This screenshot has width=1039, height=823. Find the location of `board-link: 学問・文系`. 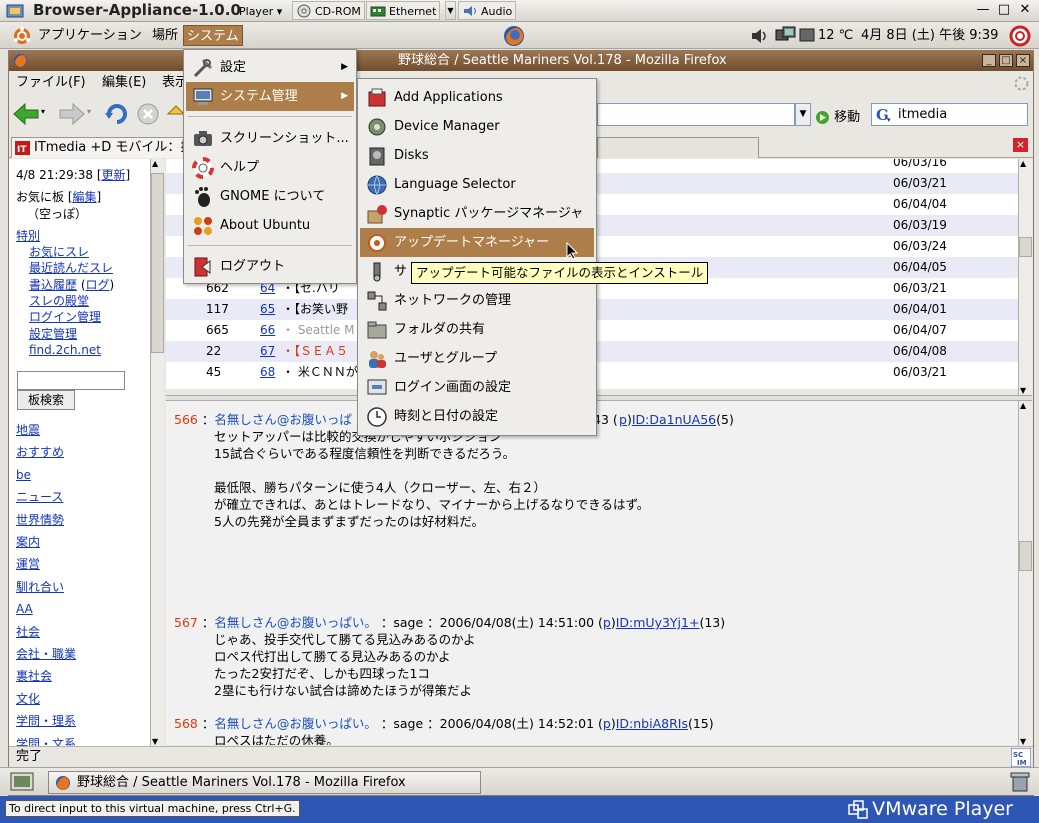

board-link: 学問・文系 is located at coordinates (46, 741).